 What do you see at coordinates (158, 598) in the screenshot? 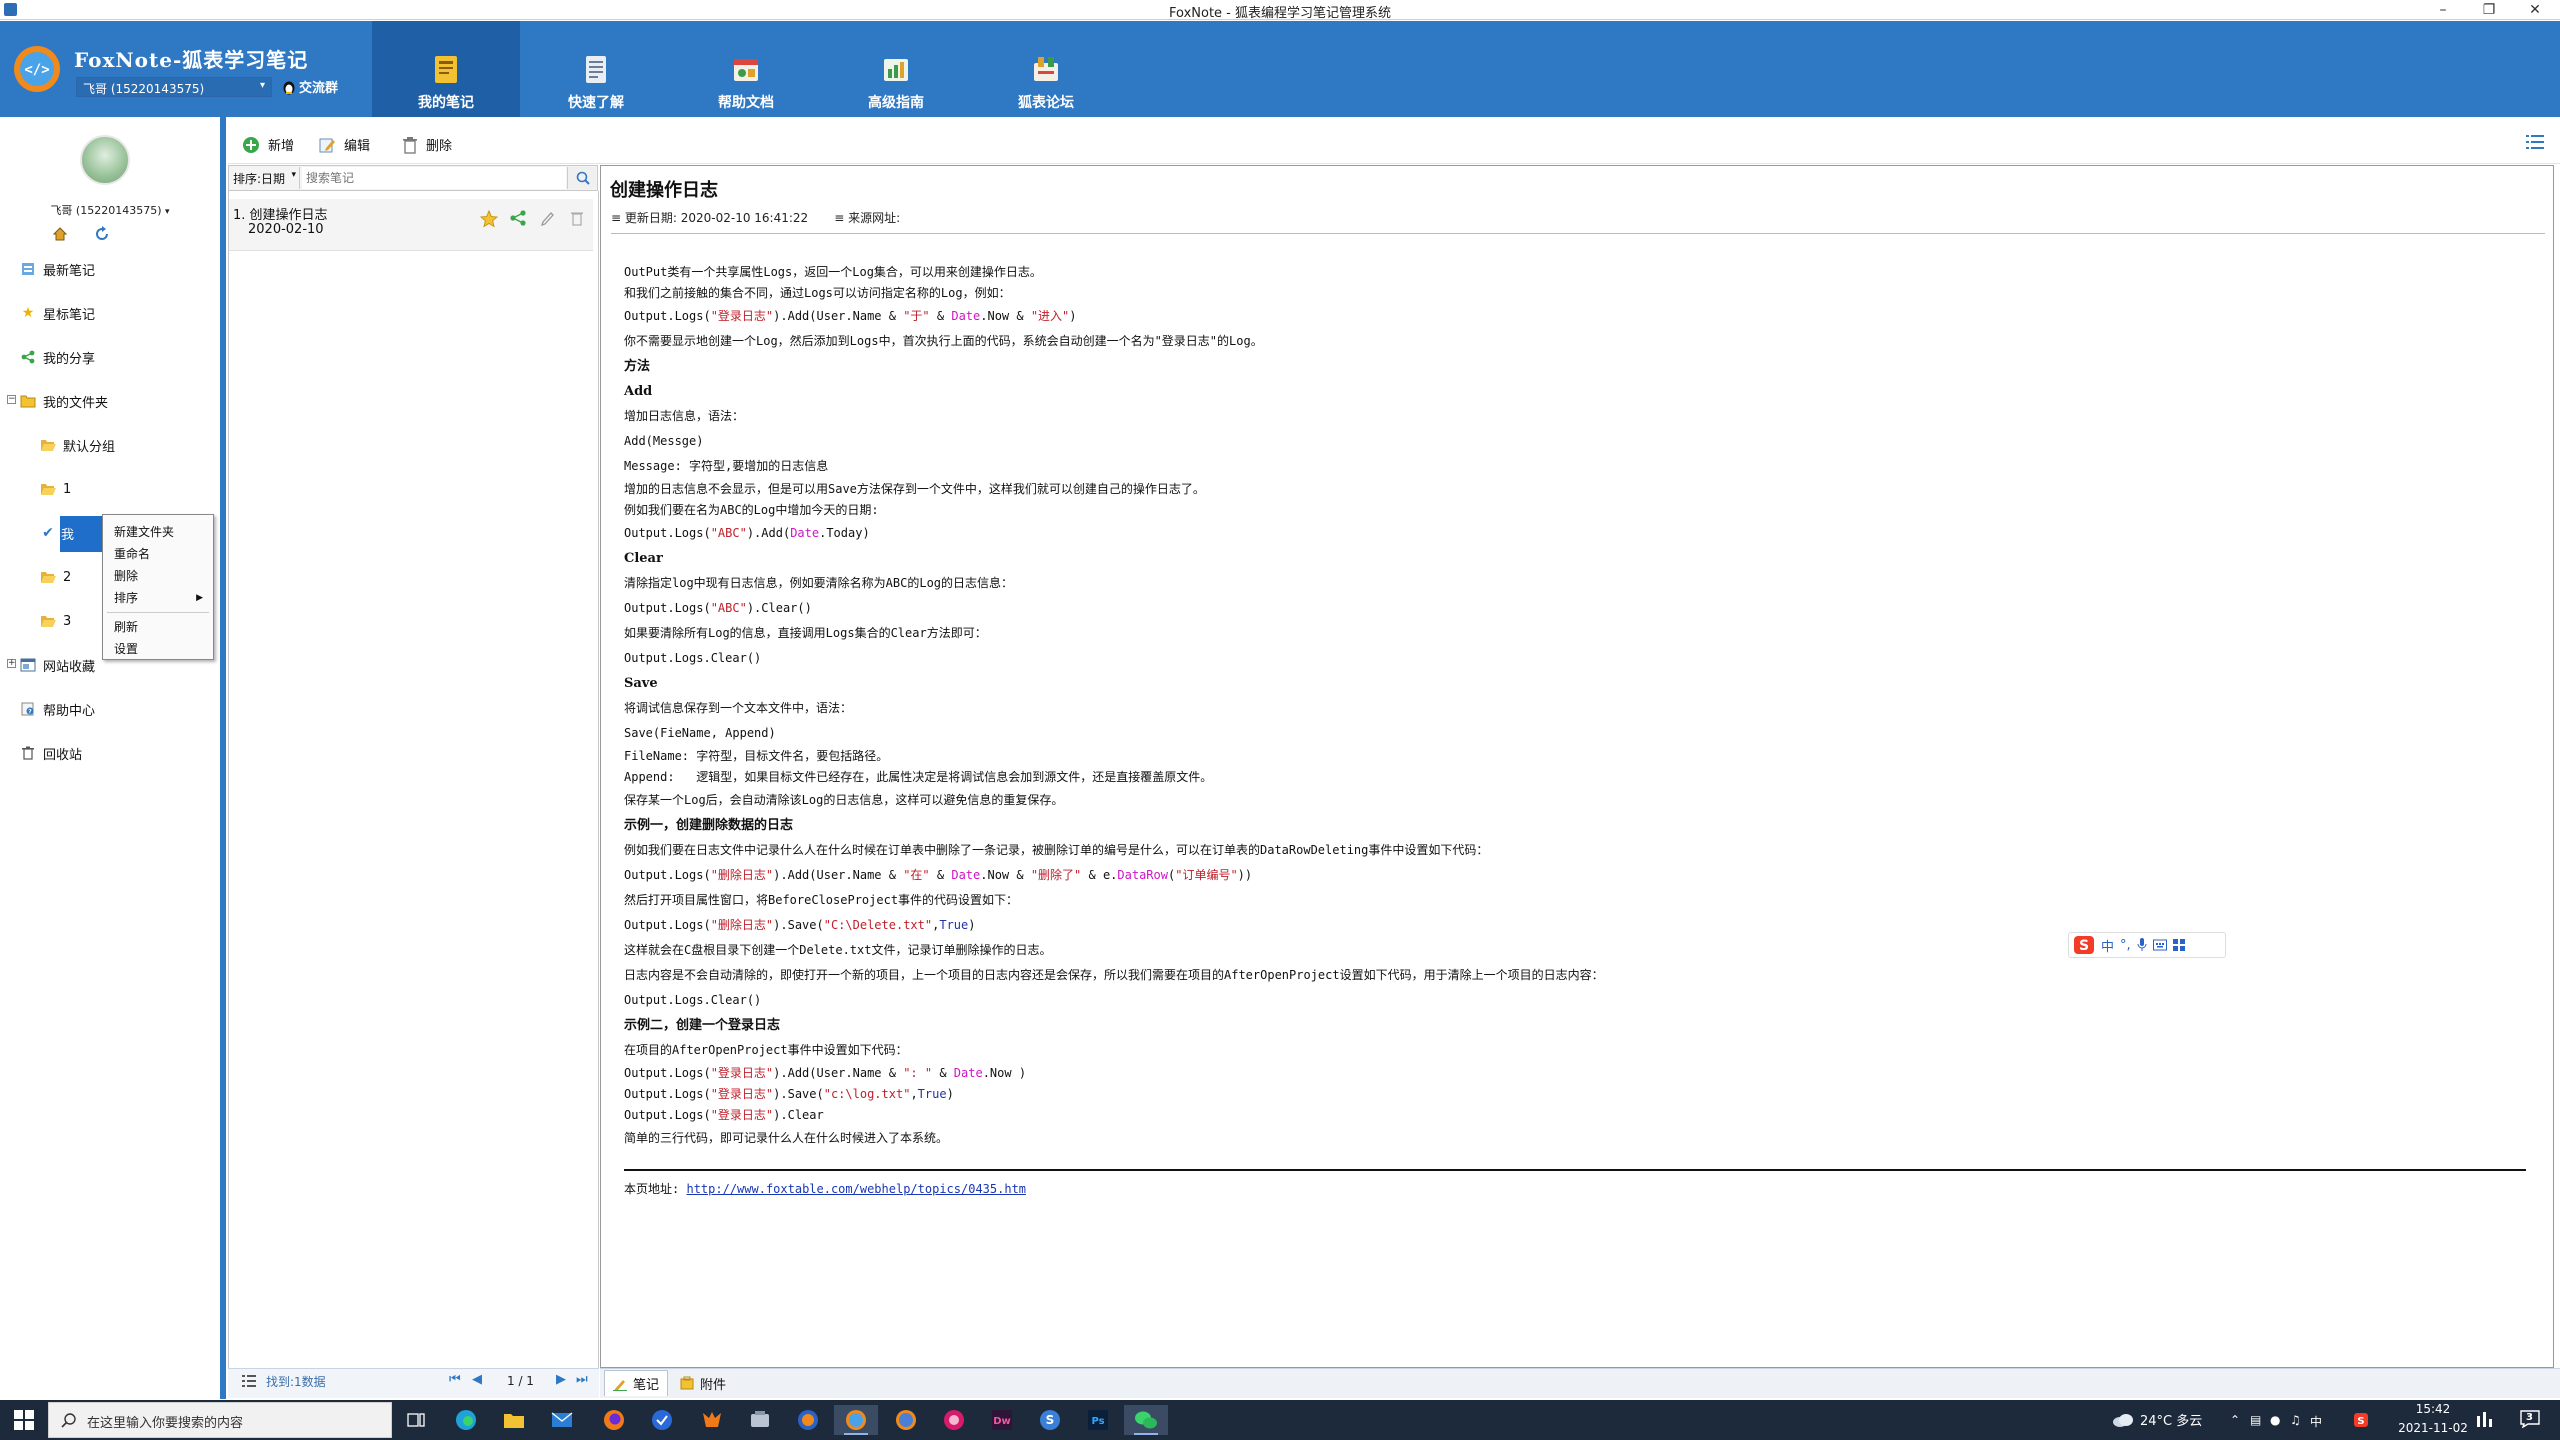
I see `menu-item-sort: 排序 ▶` at bounding box center [158, 598].